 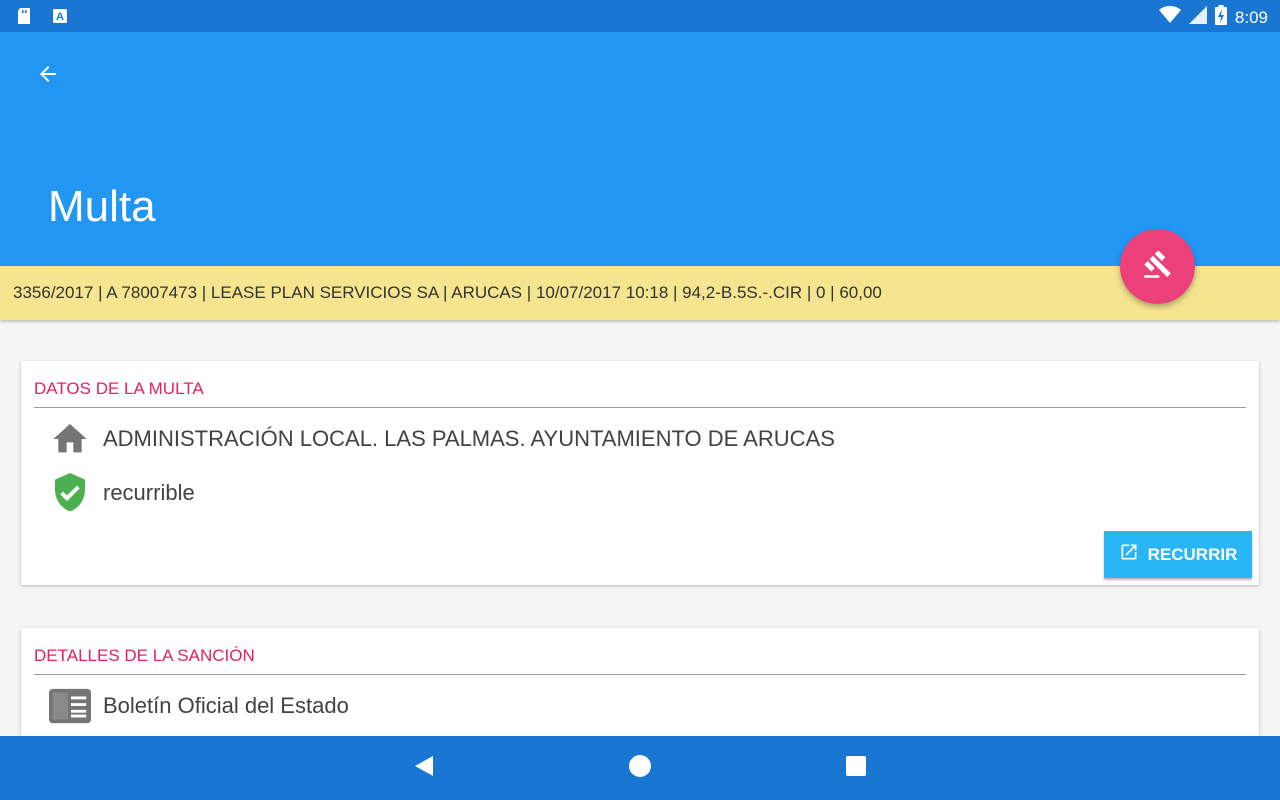 I want to click on nav-back-button, so click(x=424, y=768).